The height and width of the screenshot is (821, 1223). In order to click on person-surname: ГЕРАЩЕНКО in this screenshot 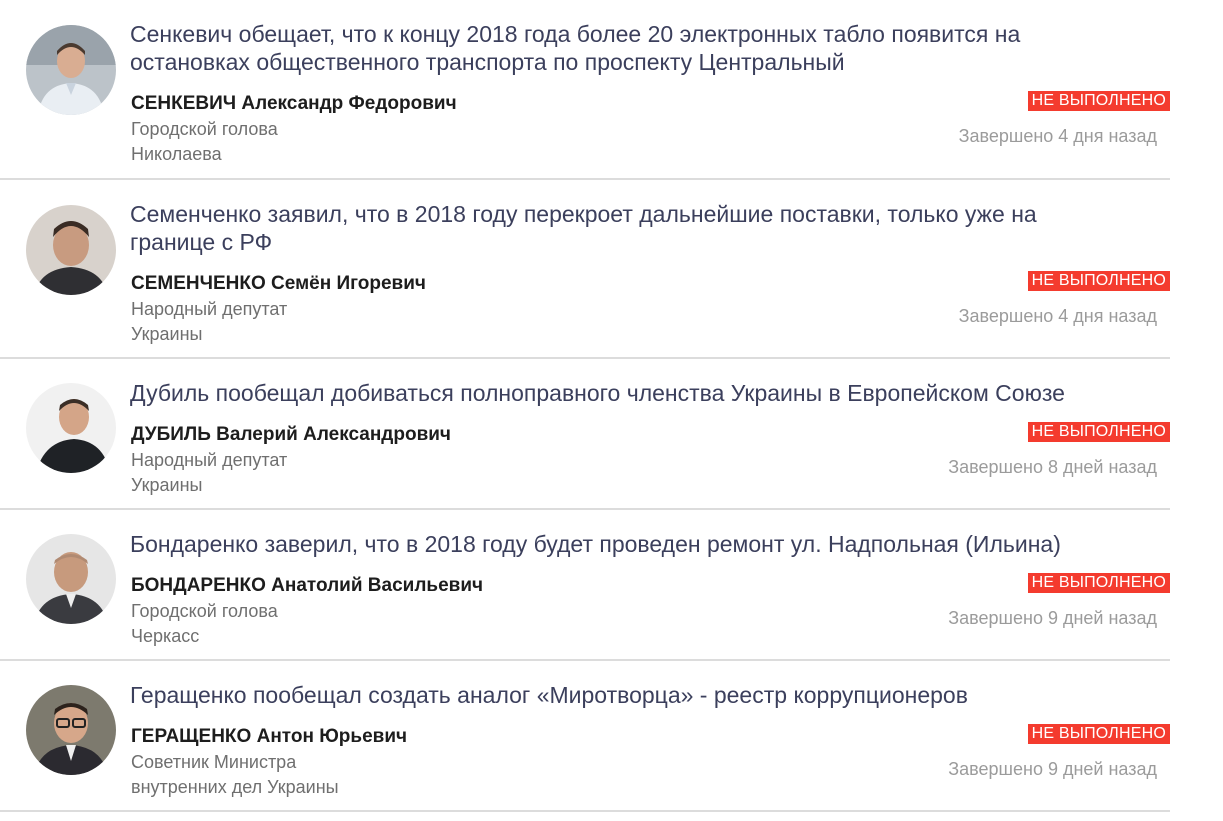, I will do `click(191, 736)`.